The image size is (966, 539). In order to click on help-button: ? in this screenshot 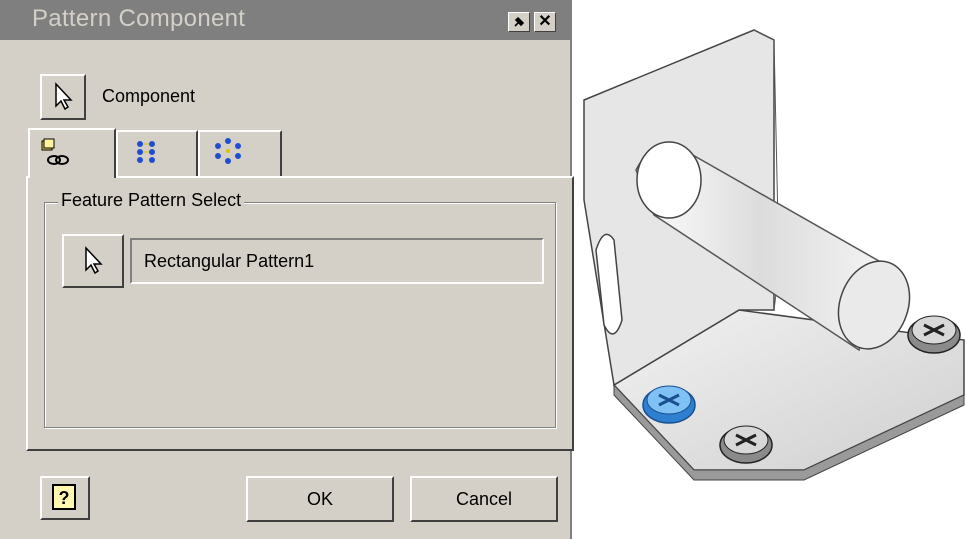, I will do `click(65, 498)`.